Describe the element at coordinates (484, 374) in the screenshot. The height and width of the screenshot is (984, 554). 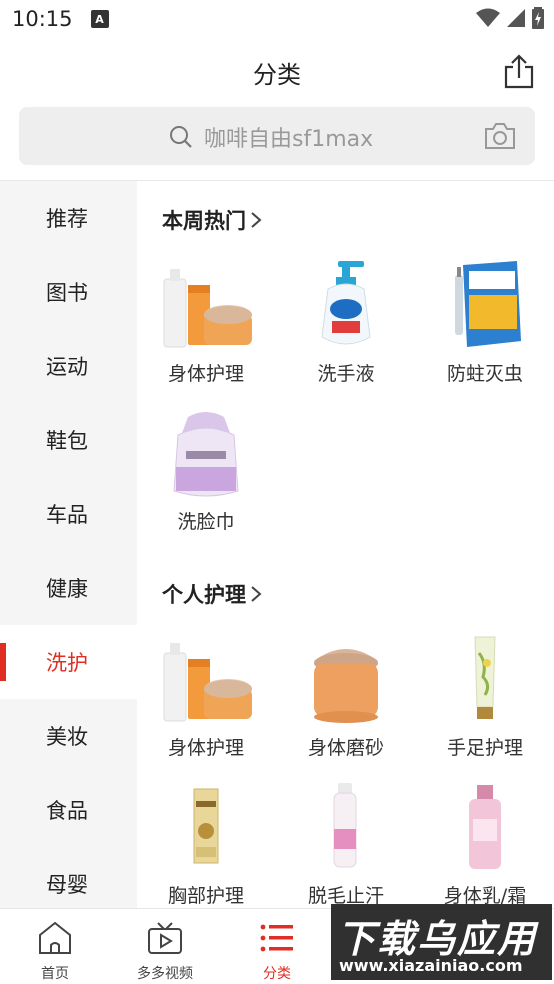
I see `product-label: 防蛀灭虫` at that location.